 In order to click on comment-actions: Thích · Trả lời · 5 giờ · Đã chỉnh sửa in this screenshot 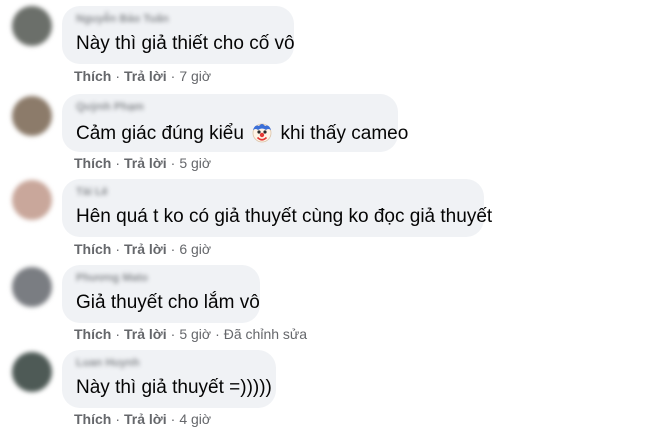, I will do `click(190, 334)`.